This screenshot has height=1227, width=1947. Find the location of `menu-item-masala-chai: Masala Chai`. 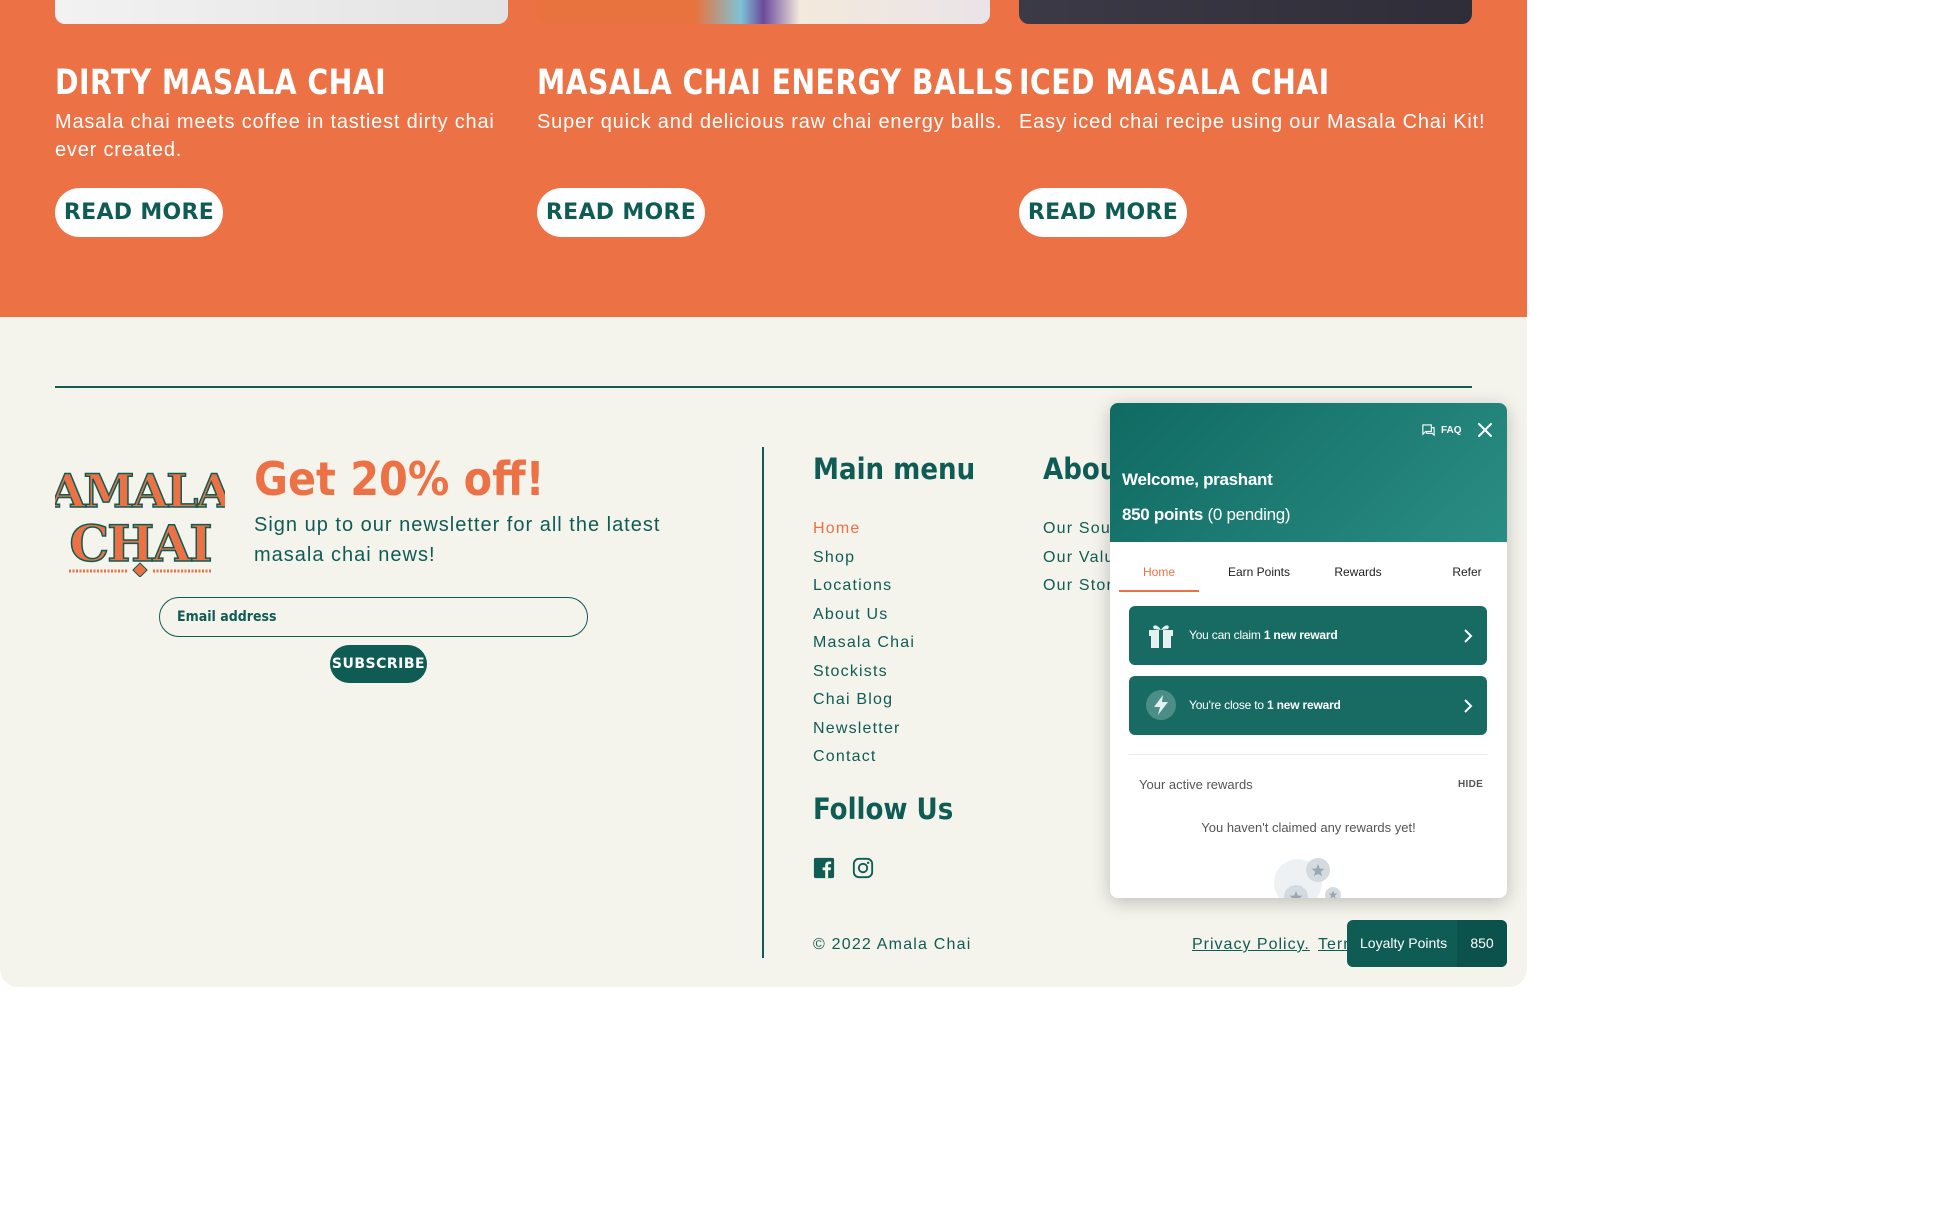

menu-item-masala-chai: Masala Chai is located at coordinates (864, 648).